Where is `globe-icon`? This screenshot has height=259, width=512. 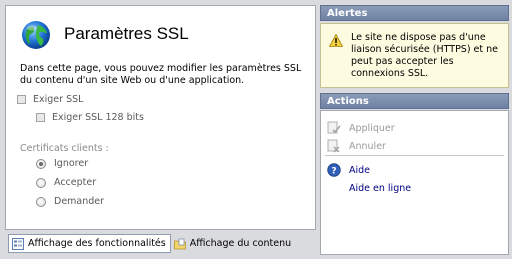 globe-icon is located at coordinates (36, 35).